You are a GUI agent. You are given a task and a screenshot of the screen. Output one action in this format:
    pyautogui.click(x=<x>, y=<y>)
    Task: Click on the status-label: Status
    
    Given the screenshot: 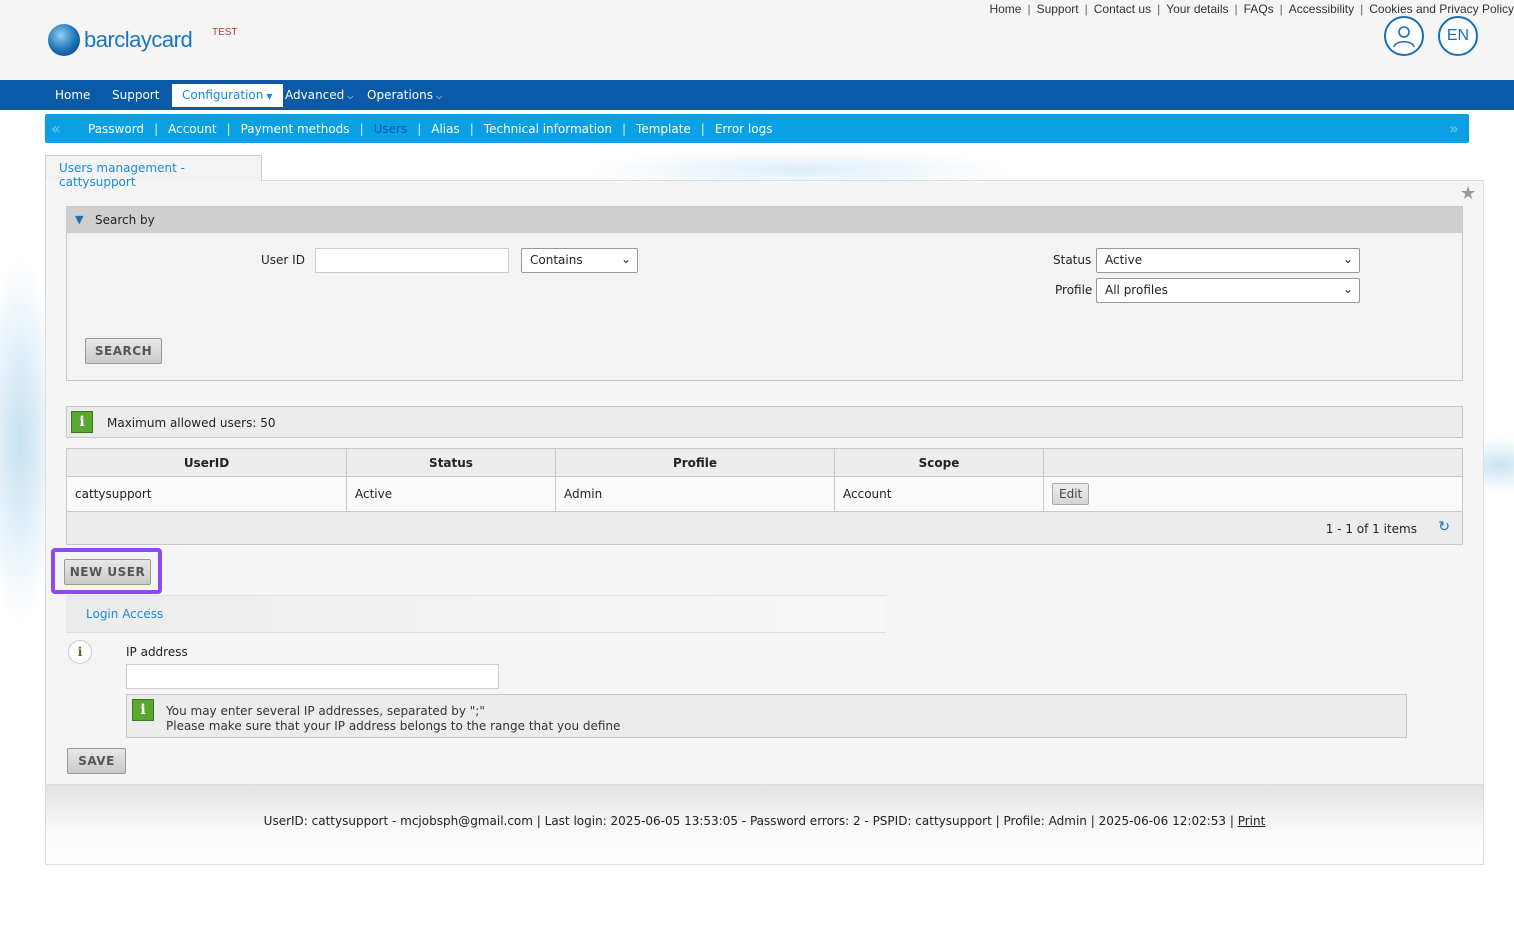 What is the action you would take?
    pyautogui.click(x=1072, y=260)
    